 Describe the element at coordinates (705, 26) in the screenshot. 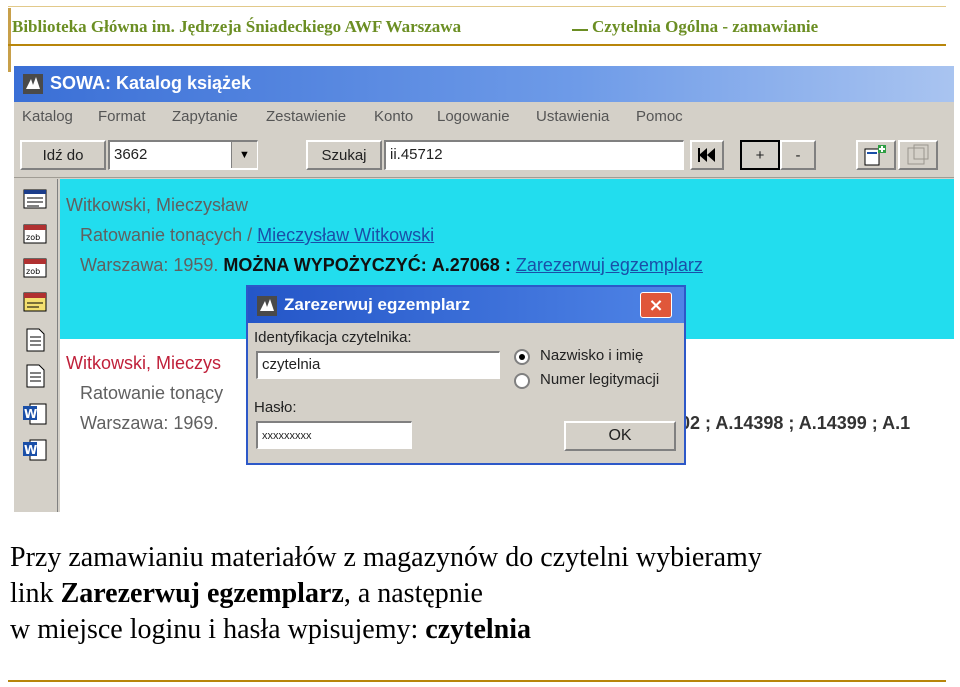

I see `header-section-title: Czytelnia Ogólna - zamawianie` at that location.